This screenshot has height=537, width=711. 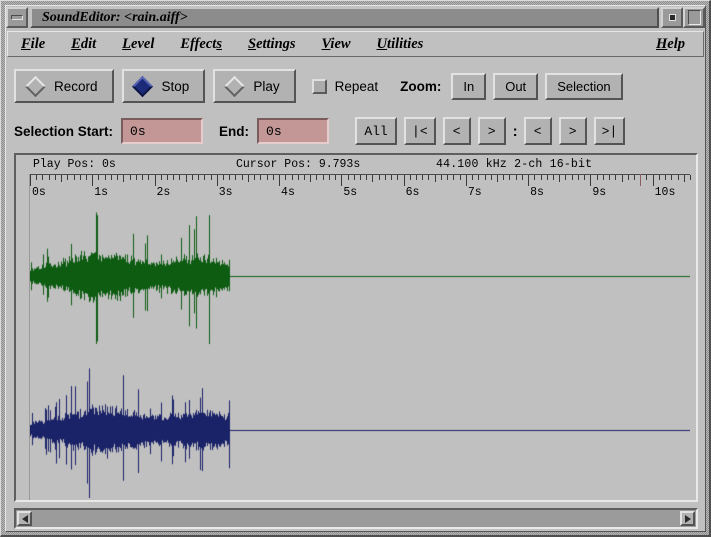 What do you see at coordinates (33, 44) in the screenshot?
I see `menu-file: File` at bounding box center [33, 44].